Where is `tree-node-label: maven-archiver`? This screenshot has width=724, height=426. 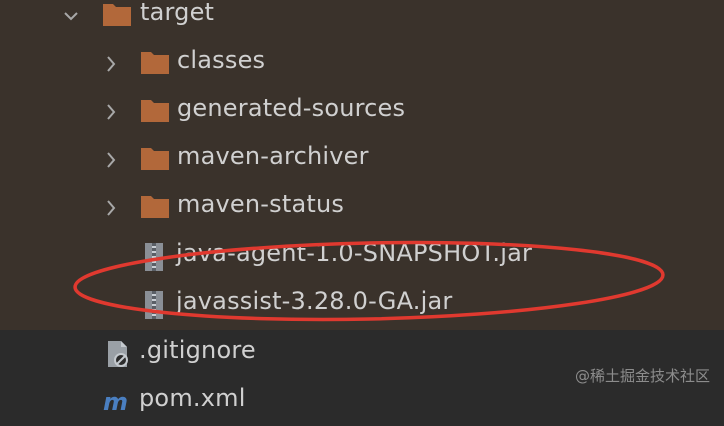
tree-node-label: maven-archiver is located at coordinates (273, 156).